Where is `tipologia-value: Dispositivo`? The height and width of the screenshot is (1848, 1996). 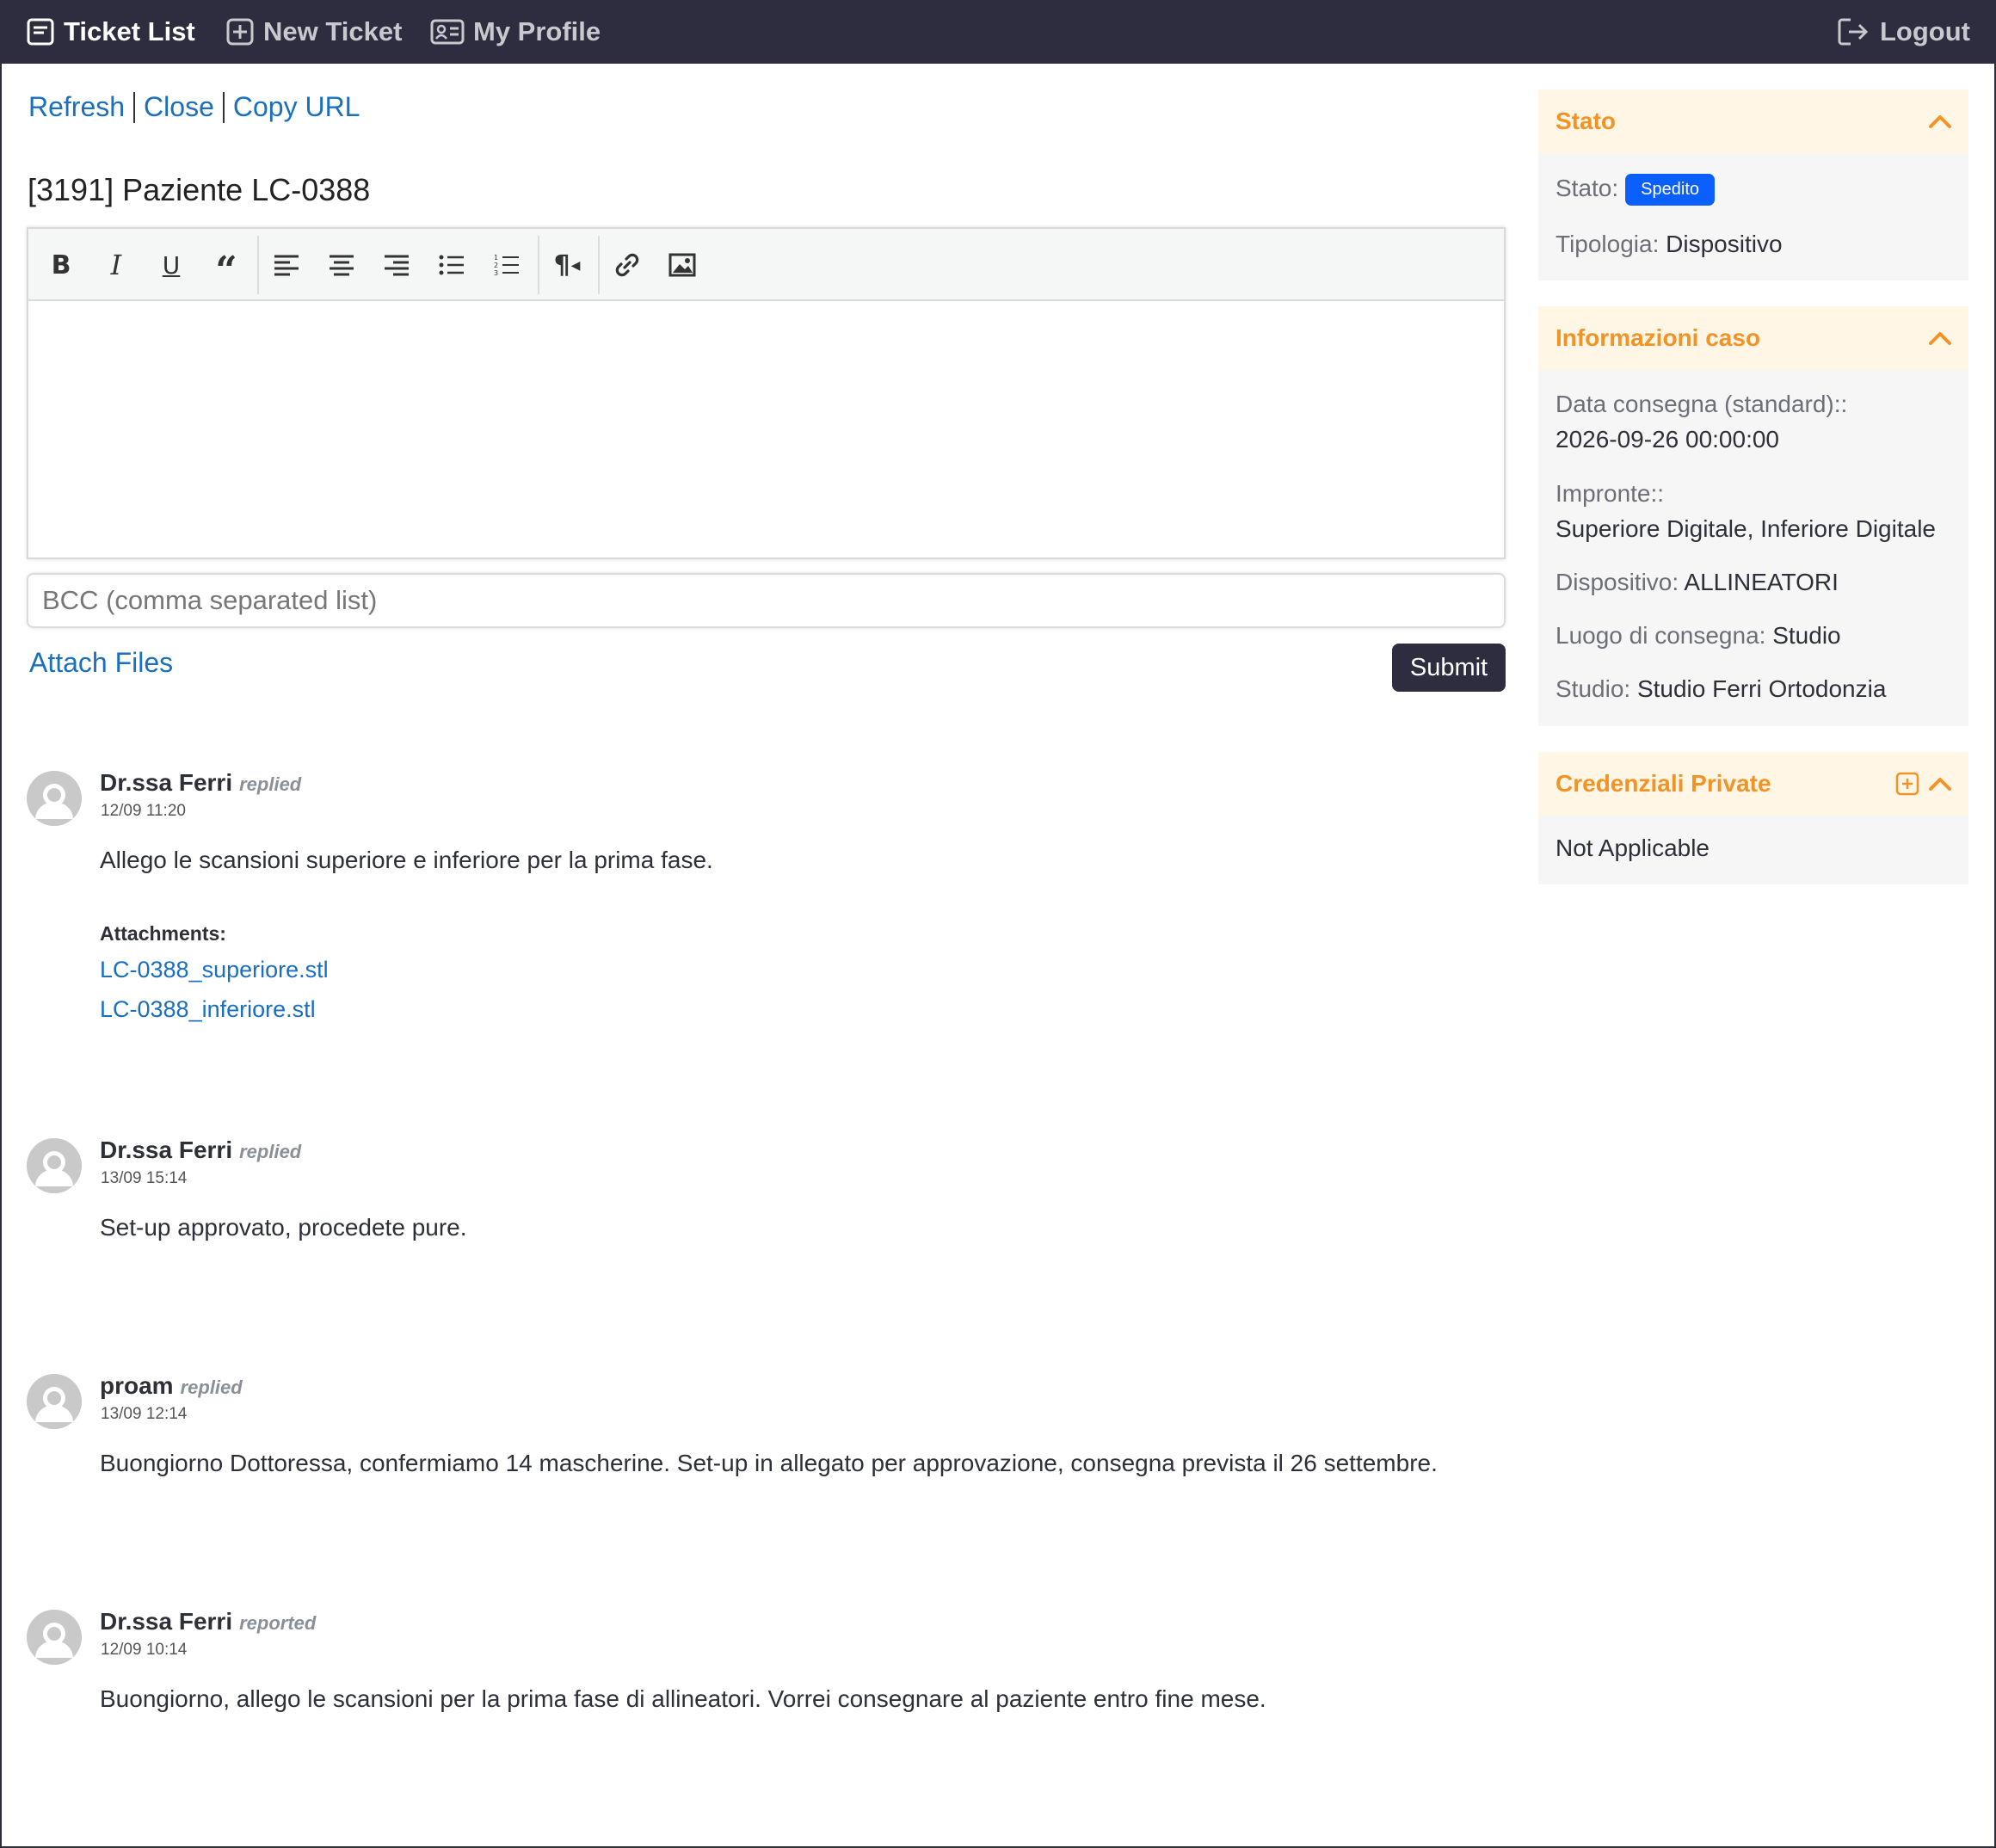 tipologia-value: Dispositivo is located at coordinates (1724, 244).